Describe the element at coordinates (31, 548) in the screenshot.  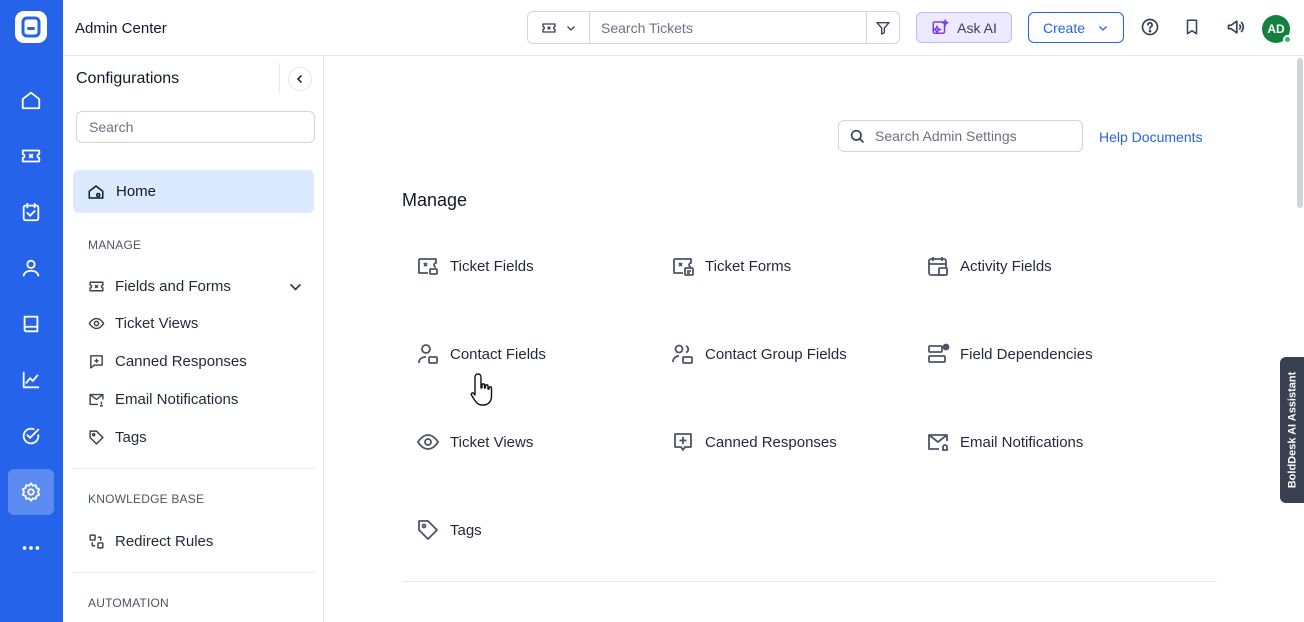
I see `more-icon` at that location.